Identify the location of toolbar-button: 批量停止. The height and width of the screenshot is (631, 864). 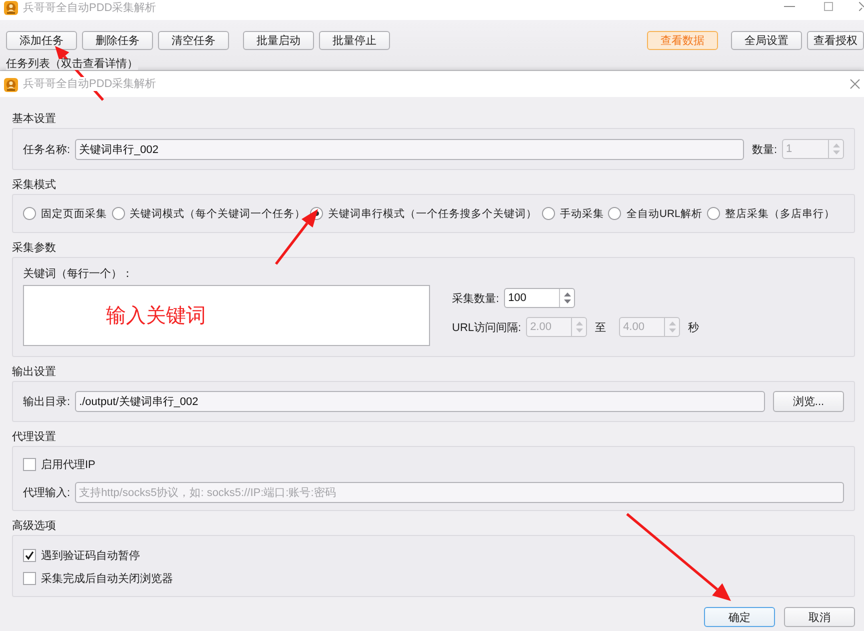
(354, 40).